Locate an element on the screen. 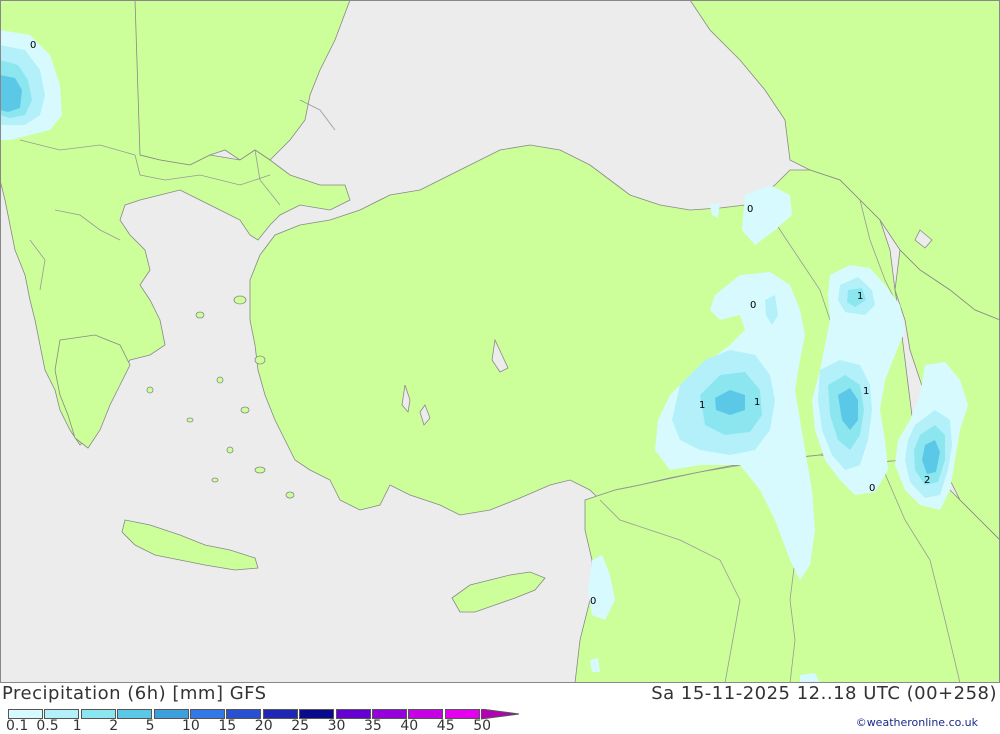 The height and width of the screenshot is (734, 1000). credit-link: ©weatheronline.co.uk is located at coordinates (917, 722).